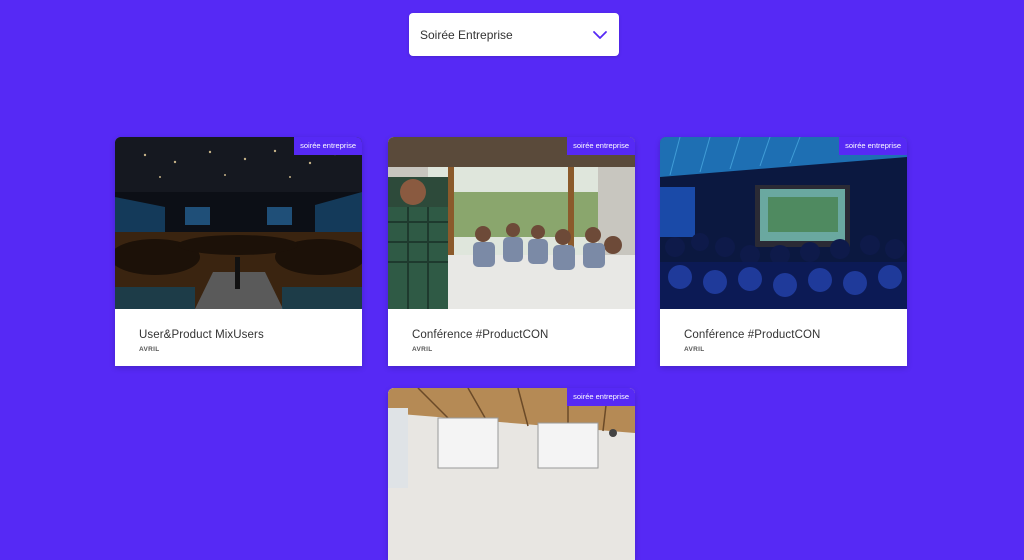 Image resolution: width=1024 pixels, height=560 pixels. I want to click on event-type-select: Soirée Entreprise, so click(514, 34).